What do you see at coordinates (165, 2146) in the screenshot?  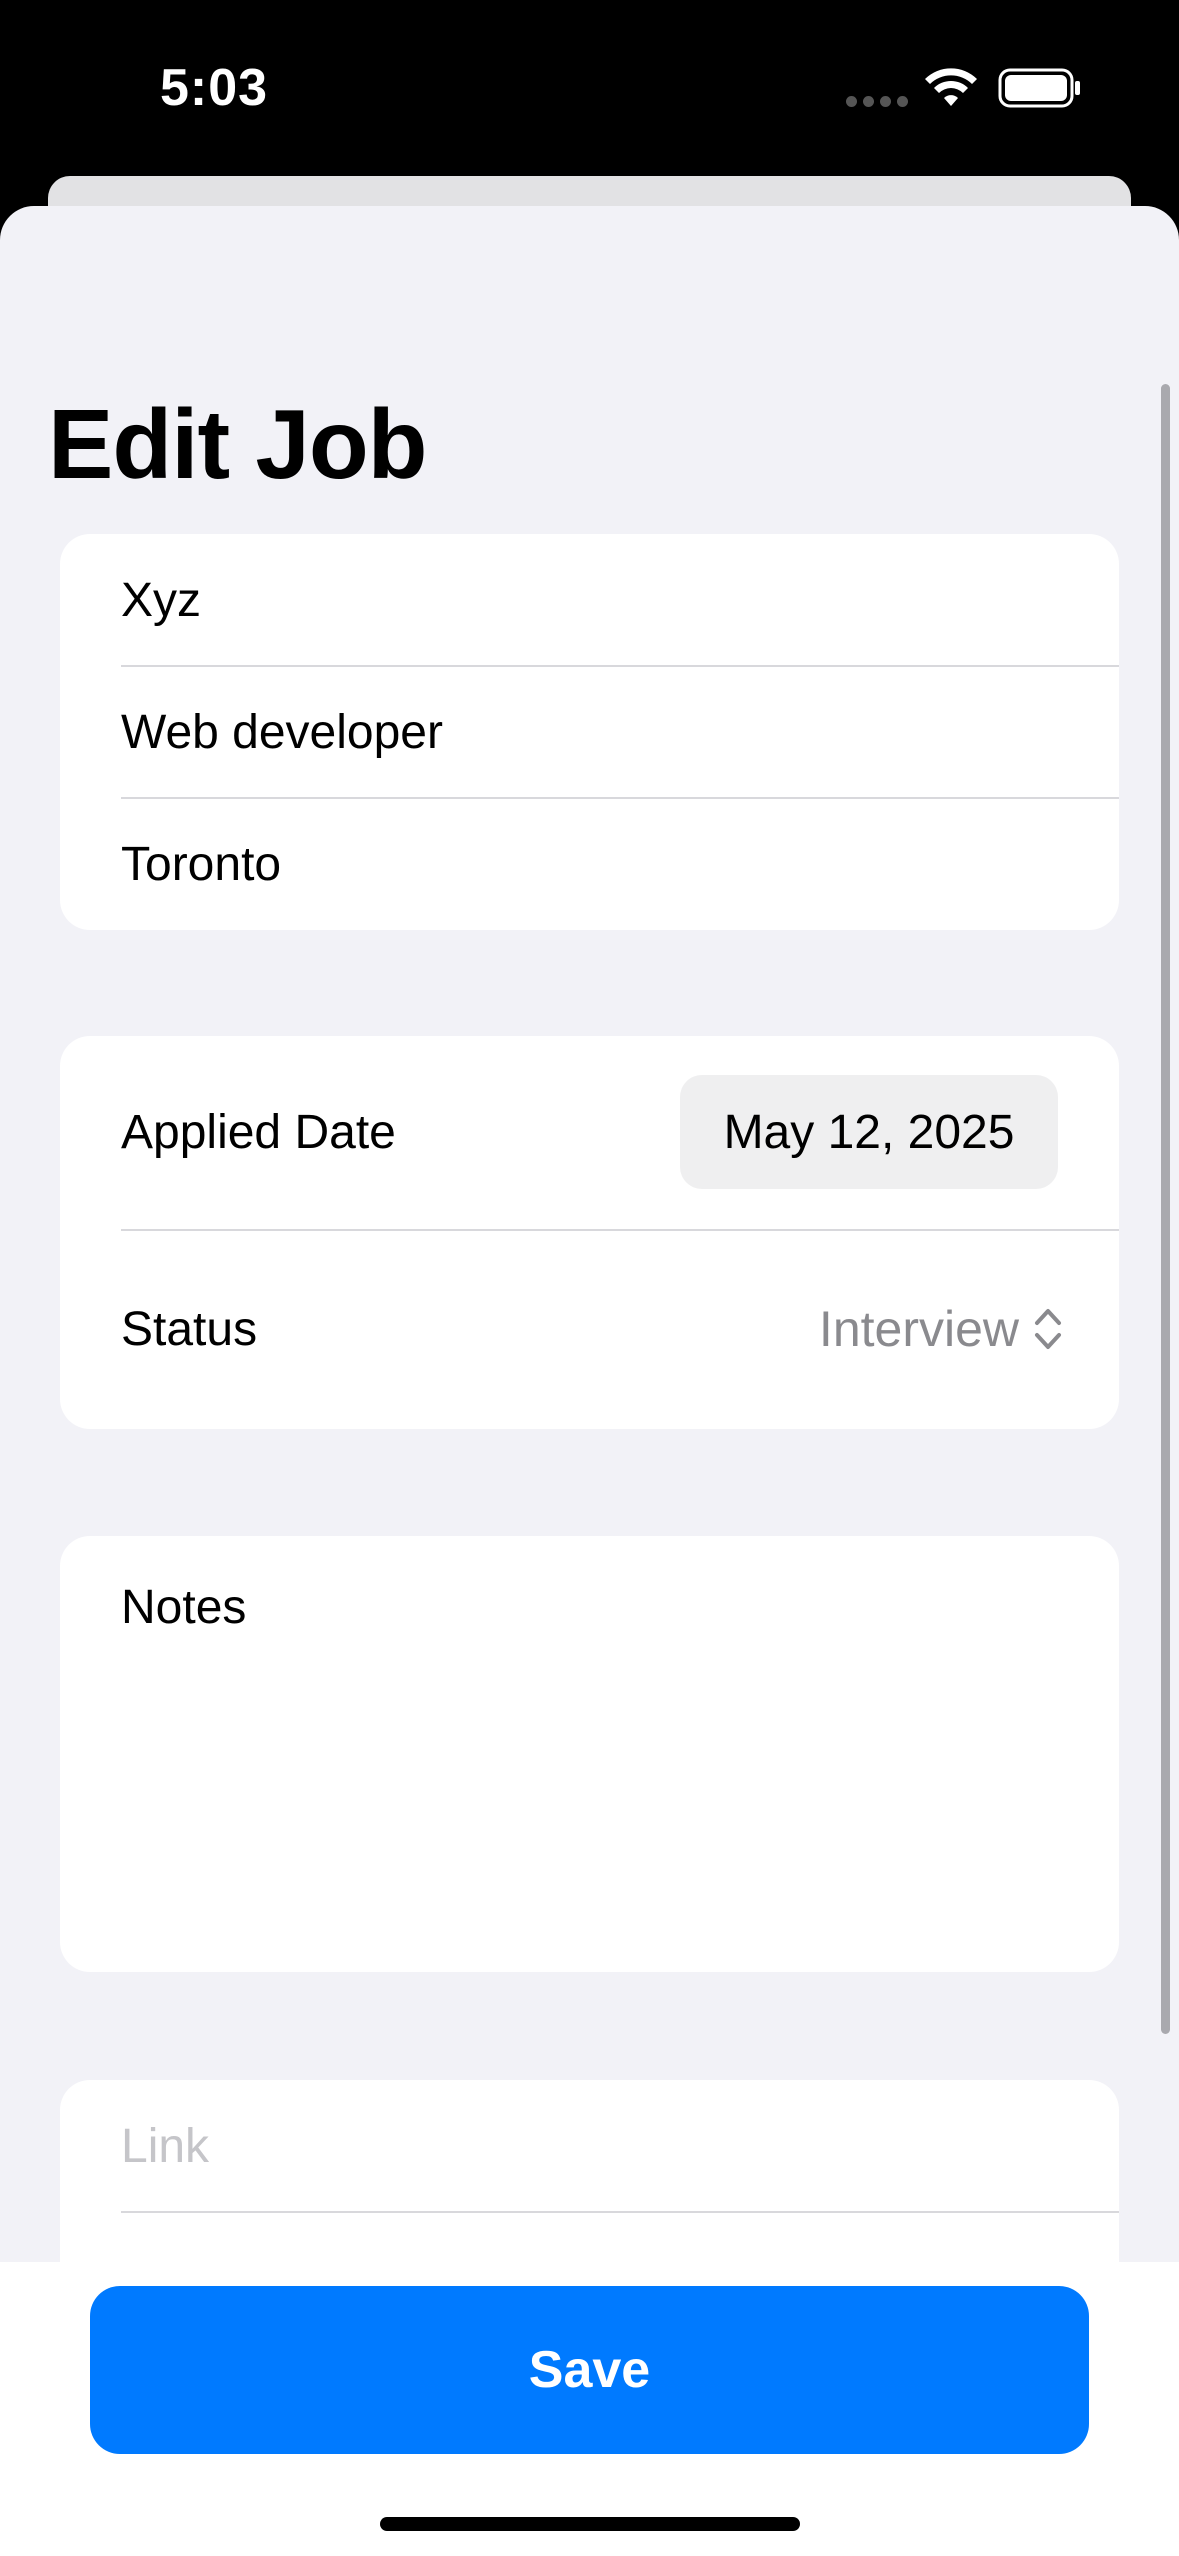 I see `link-placeholder: Link` at bounding box center [165, 2146].